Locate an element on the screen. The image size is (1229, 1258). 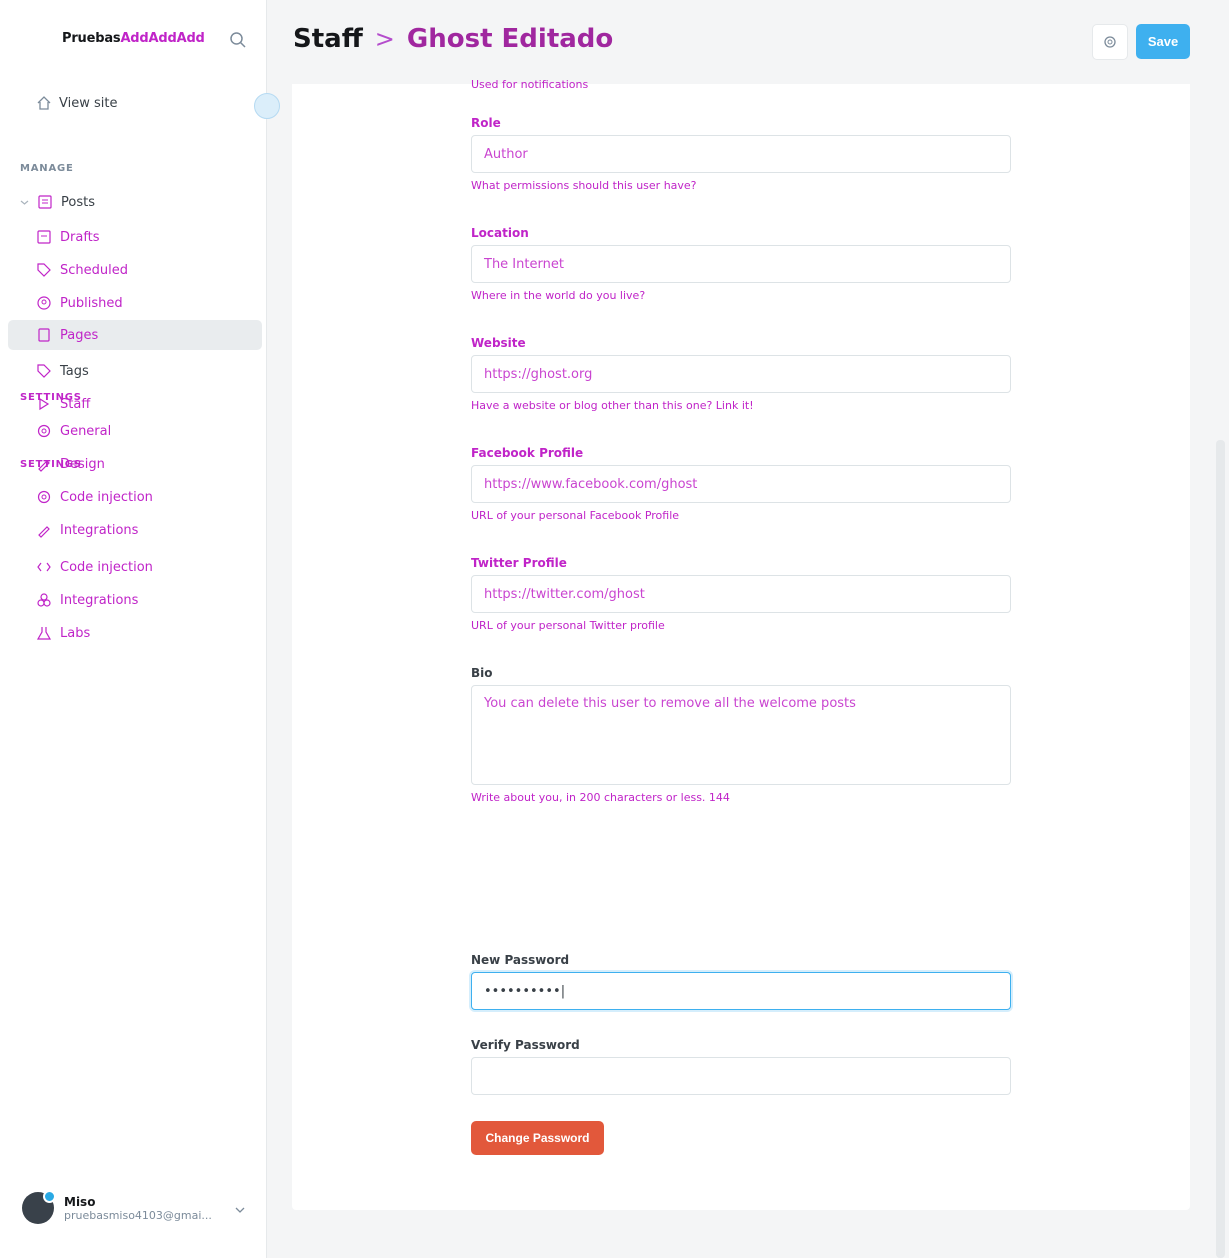
site-title-suffix: AddAddAdd is located at coordinates (162, 38).